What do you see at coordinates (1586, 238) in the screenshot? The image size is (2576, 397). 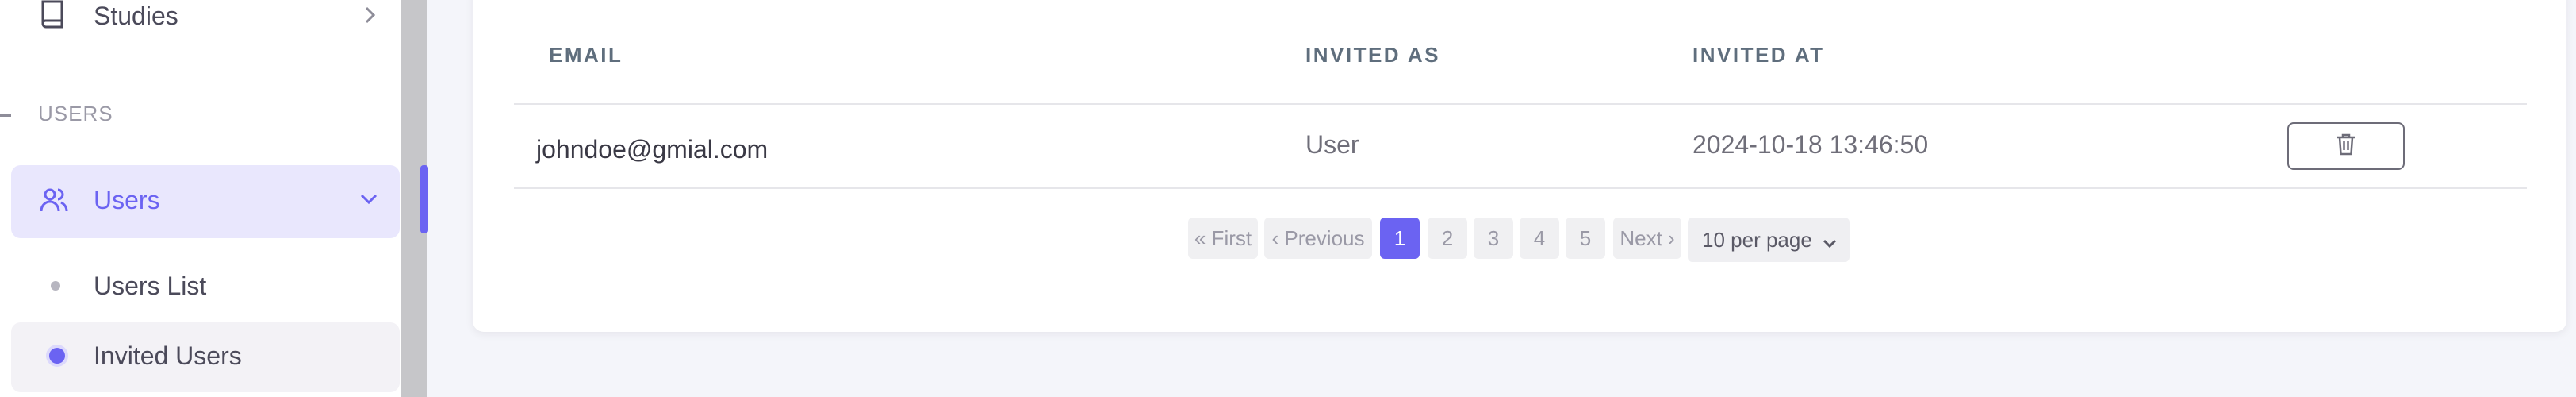 I see `pagination-page-5: 5` at bounding box center [1586, 238].